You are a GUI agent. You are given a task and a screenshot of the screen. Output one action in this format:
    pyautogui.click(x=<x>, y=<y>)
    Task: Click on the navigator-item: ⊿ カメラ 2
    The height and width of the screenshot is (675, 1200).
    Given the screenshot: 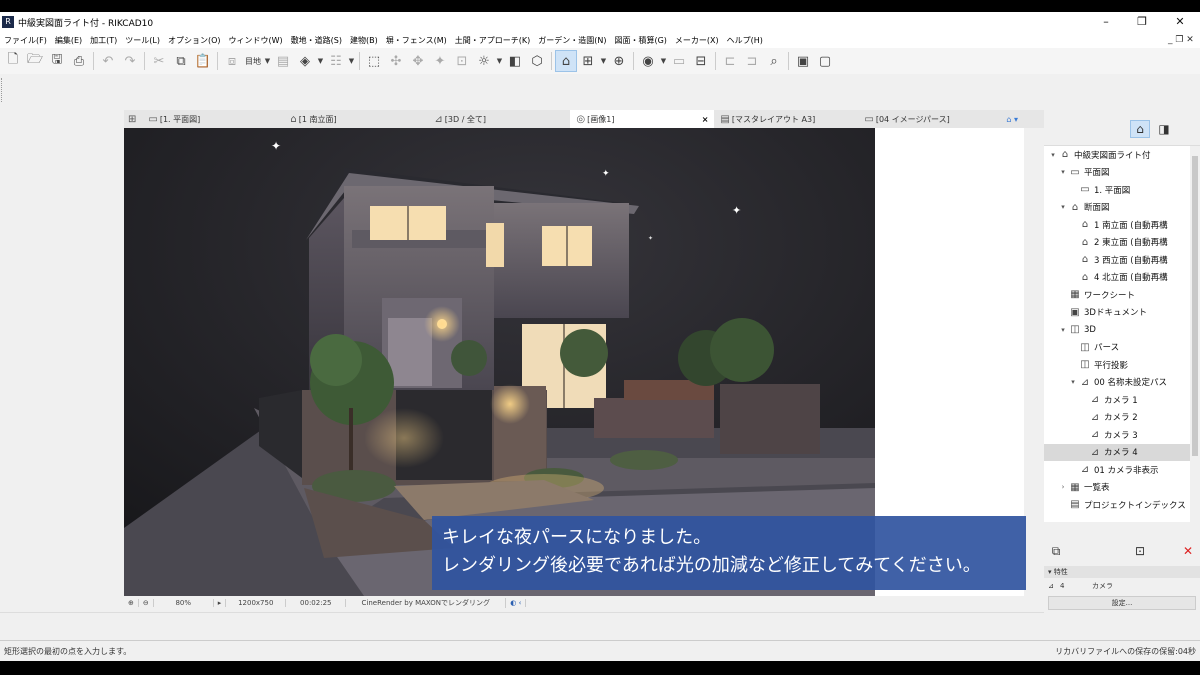 What is the action you would take?
    pyautogui.click(x=1117, y=418)
    